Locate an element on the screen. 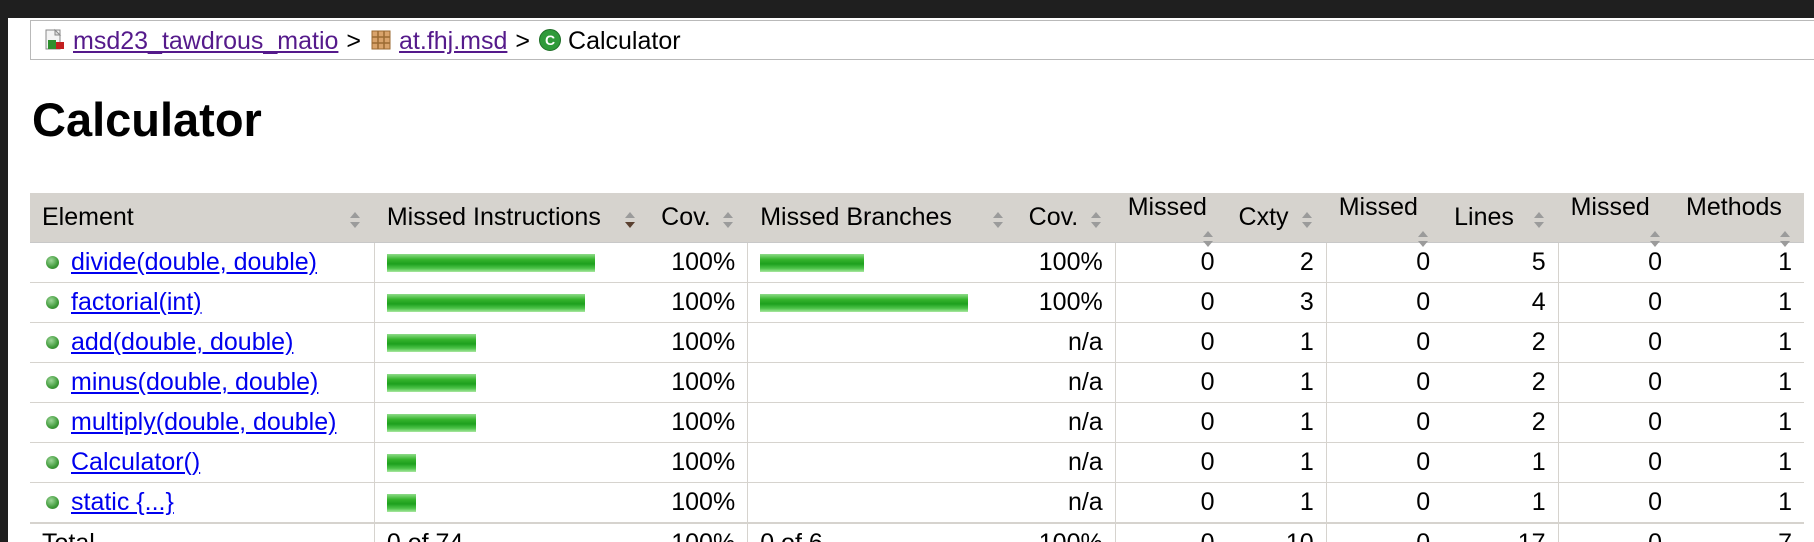 Image resolution: width=1814 pixels, height=542 pixels. method-link: static {...} is located at coordinates (122, 502).